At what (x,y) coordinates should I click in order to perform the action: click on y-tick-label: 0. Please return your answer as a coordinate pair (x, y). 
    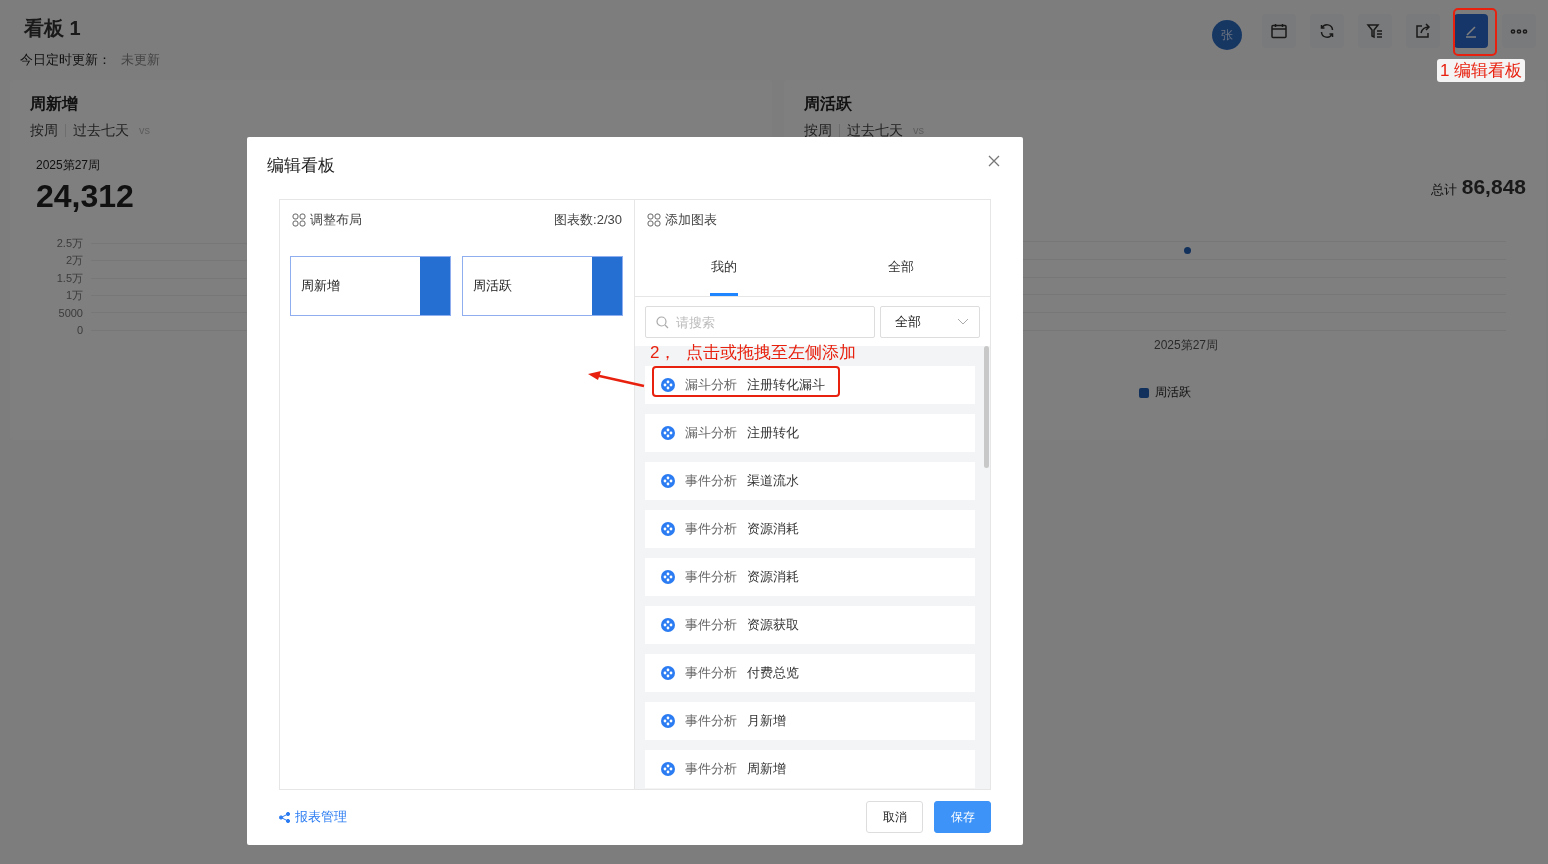
    Looking at the image, I should click on (79, 330).